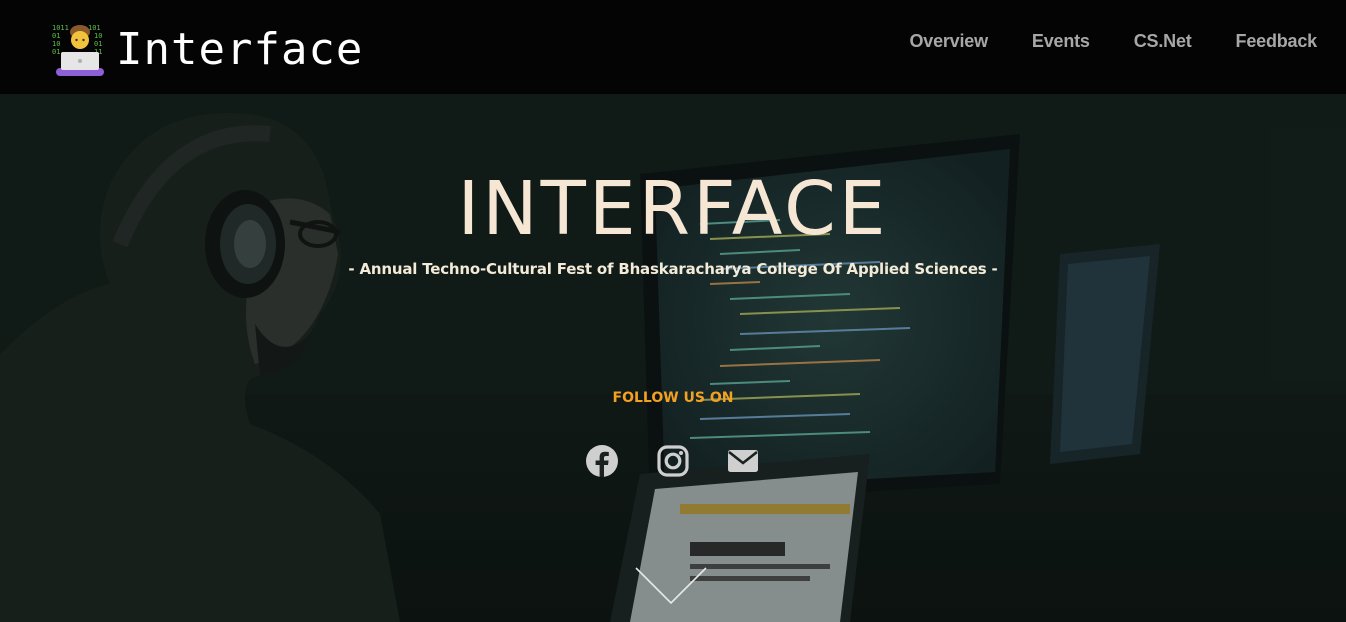 The width and height of the screenshot is (1346, 622). Describe the element at coordinates (240, 49) in the screenshot. I see `brand-name: Interface` at that location.